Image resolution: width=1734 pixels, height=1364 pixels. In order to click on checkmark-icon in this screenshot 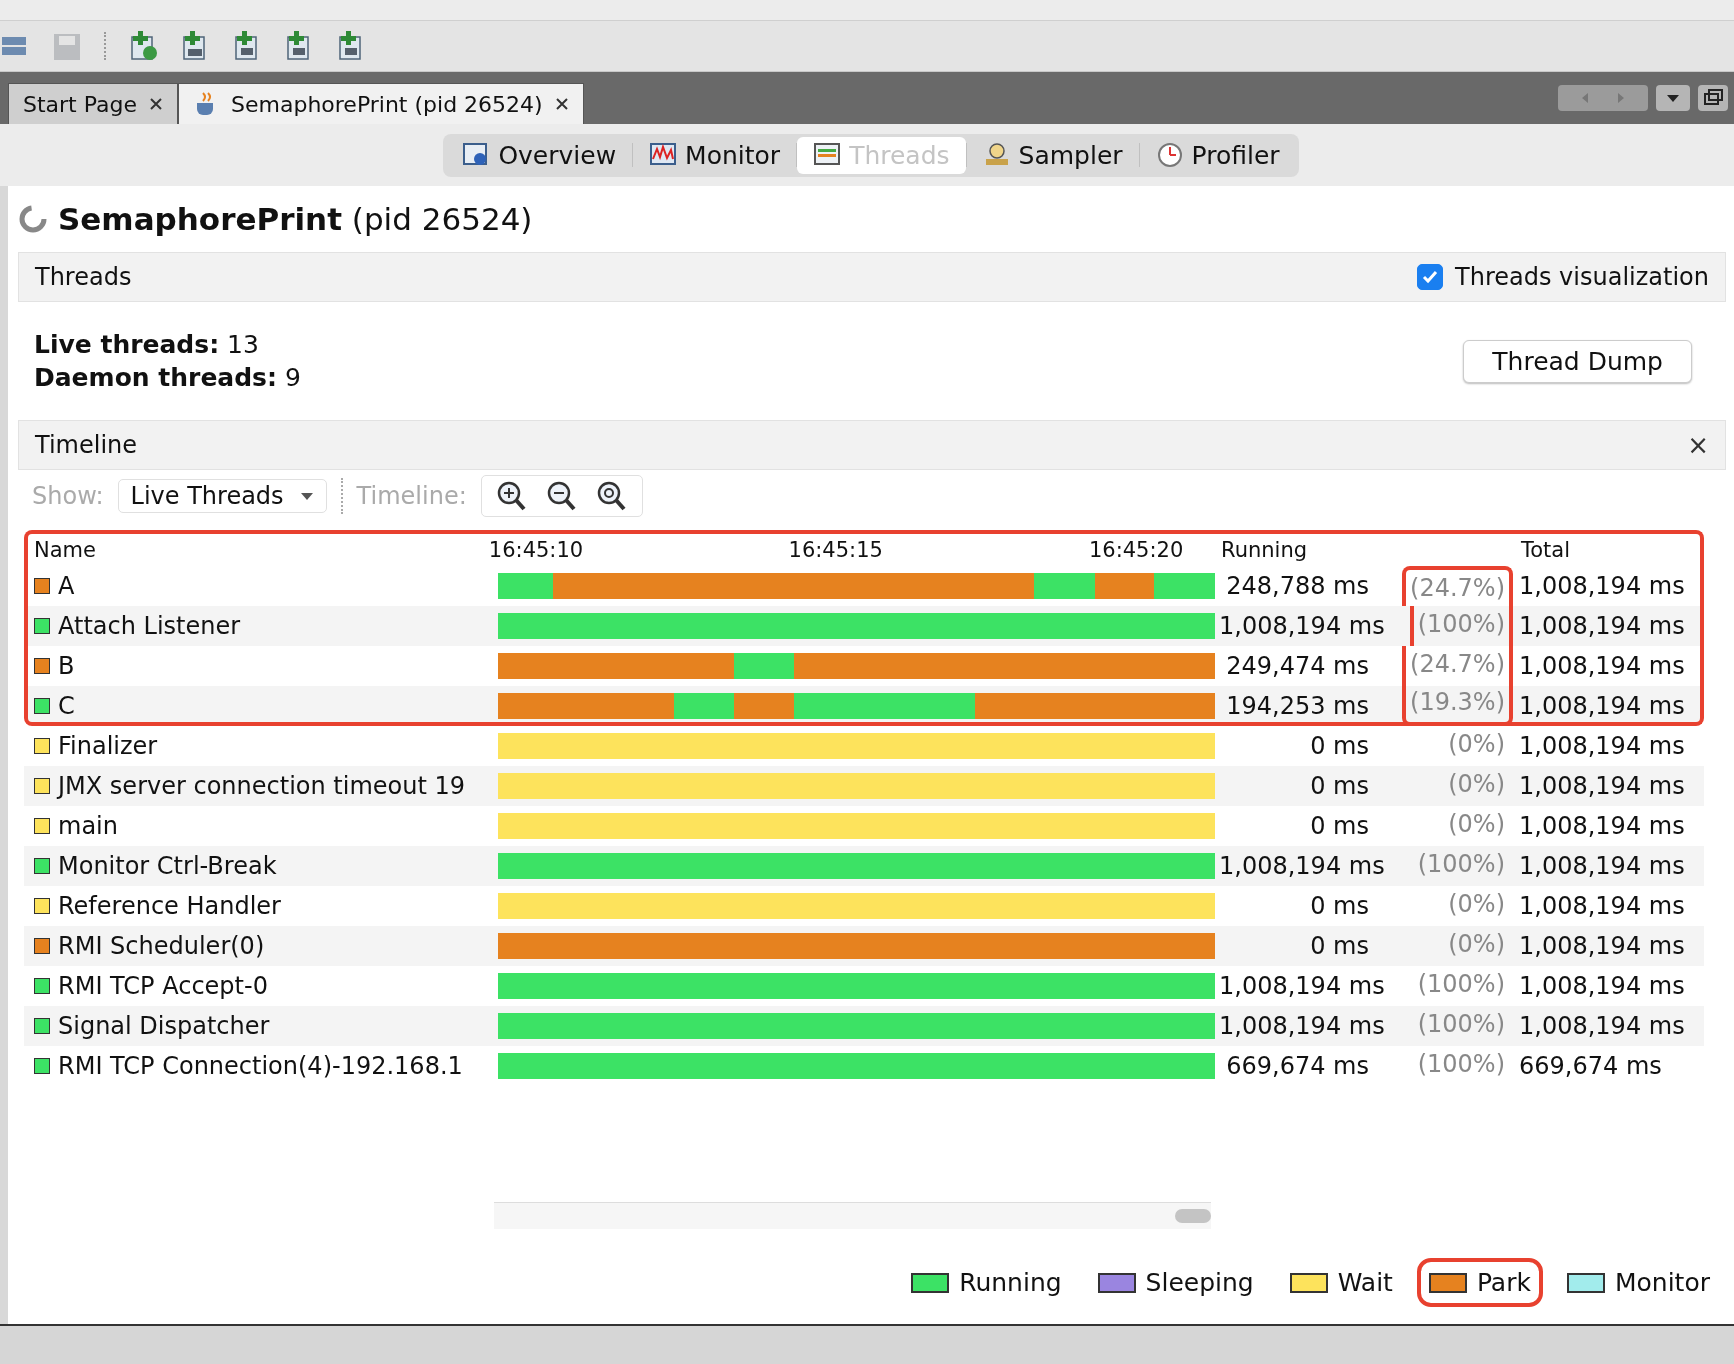, I will do `click(1430, 277)`.